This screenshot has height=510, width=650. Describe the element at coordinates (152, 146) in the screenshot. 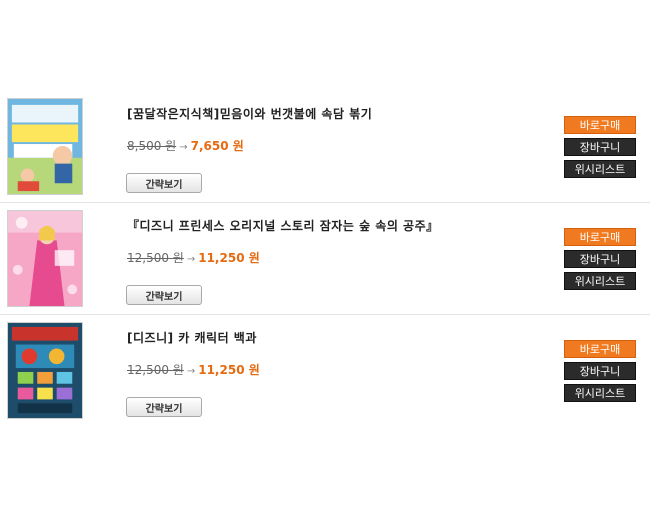

I see `original-price: 8,500 원` at that location.